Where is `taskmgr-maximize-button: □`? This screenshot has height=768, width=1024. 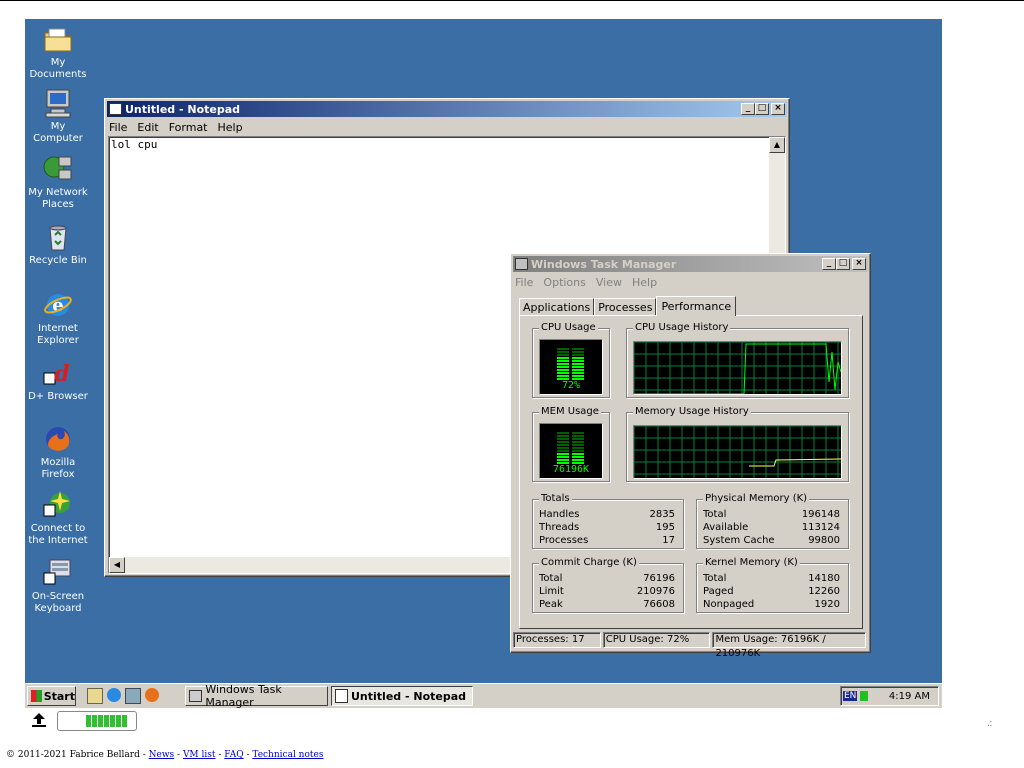 taskmgr-maximize-button: □ is located at coordinates (843, 264).